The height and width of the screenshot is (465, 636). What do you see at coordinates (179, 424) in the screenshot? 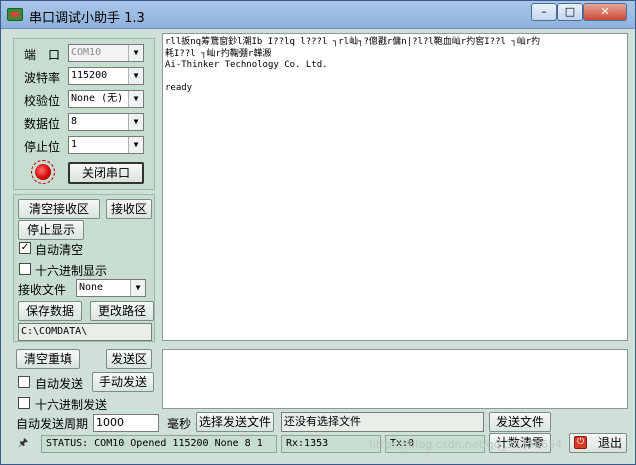
I see `ms-unit-label: 毫秒` at bounding box center [179, 424].